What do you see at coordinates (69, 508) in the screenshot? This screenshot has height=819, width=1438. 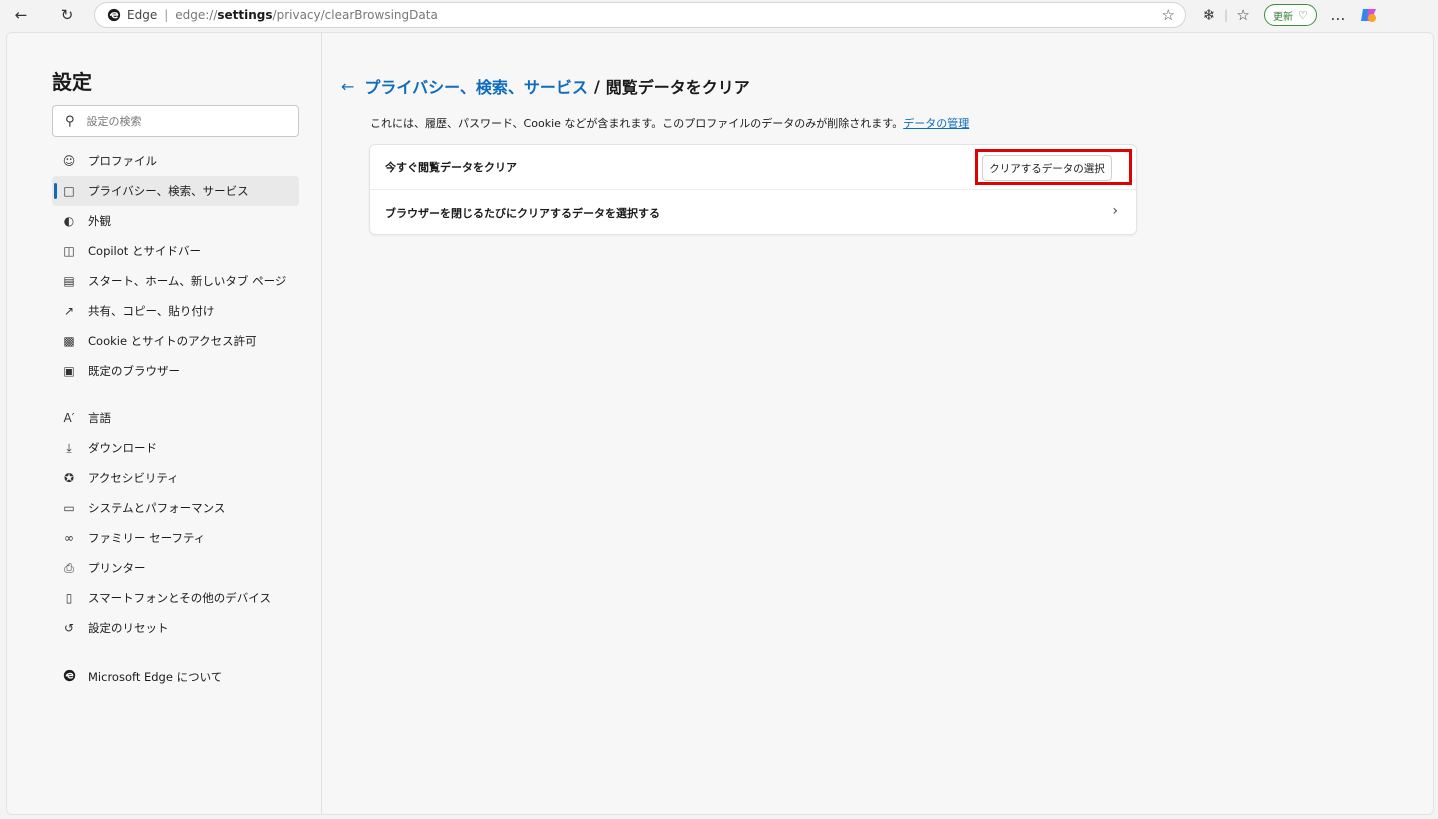 I see `system-icon: ▭` at bounding box center [69, 508].